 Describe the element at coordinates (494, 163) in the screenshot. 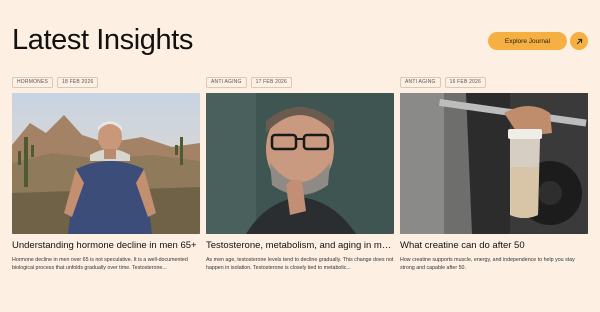

I see `shaker-bottle-gym-photo` at that location.